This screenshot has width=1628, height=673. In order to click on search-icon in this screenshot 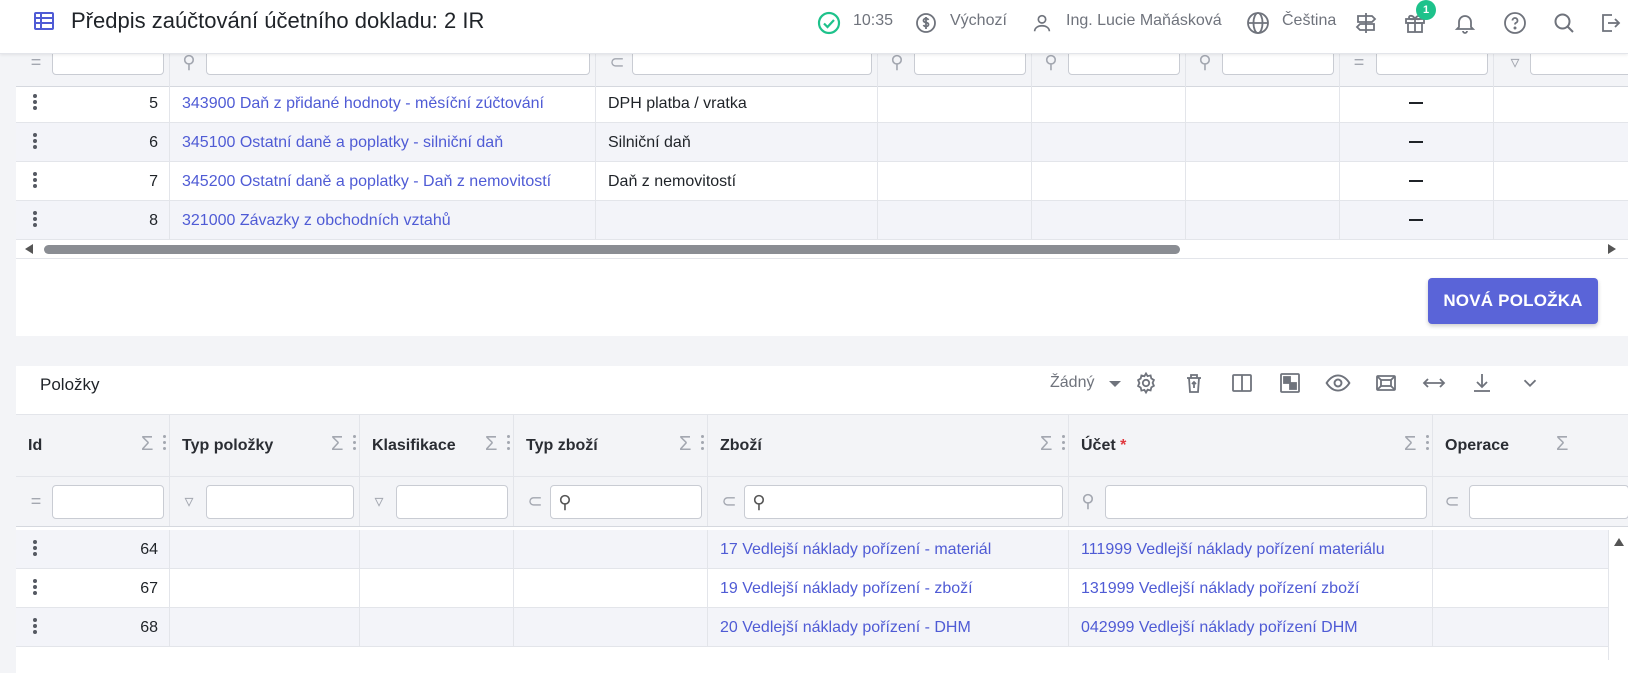, I will do `click(1564, 23)`.